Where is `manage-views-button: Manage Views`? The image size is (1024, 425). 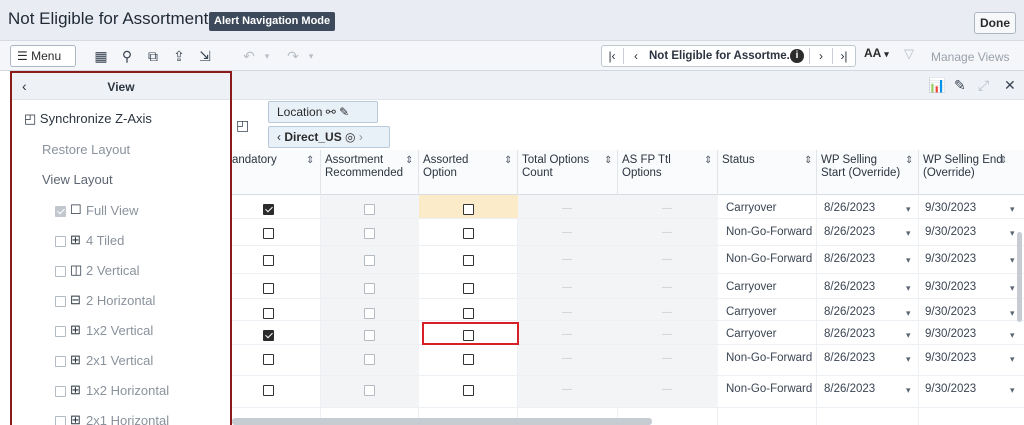 manage-views-button: Manage Views is located at coordinates (970, 57).